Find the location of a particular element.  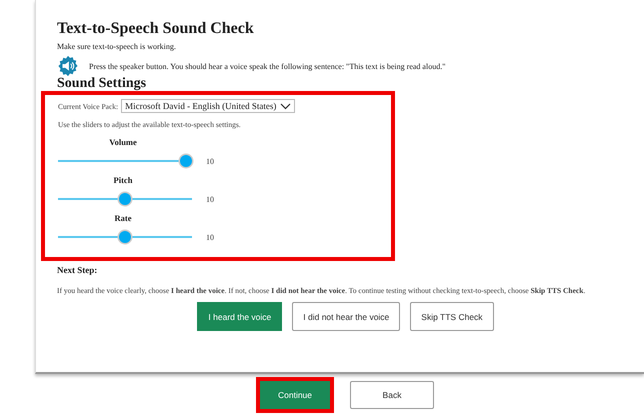

slider-label: Volume is located at coordinates (123, 142).